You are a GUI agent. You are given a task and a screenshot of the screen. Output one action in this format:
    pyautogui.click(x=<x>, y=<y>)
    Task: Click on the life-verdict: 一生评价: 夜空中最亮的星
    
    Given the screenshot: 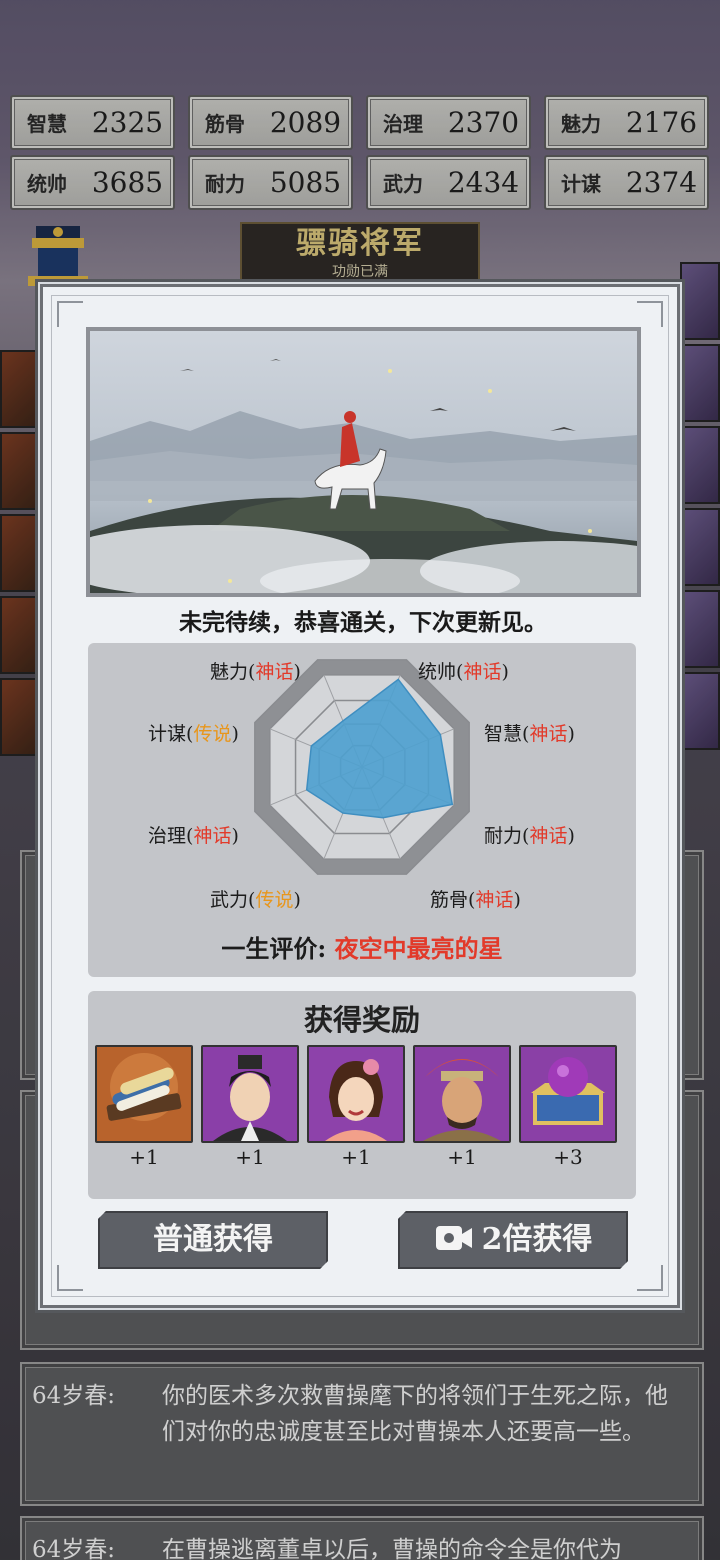 What is the action you would take?
    pyautogui.click(x=362, y=948)
    